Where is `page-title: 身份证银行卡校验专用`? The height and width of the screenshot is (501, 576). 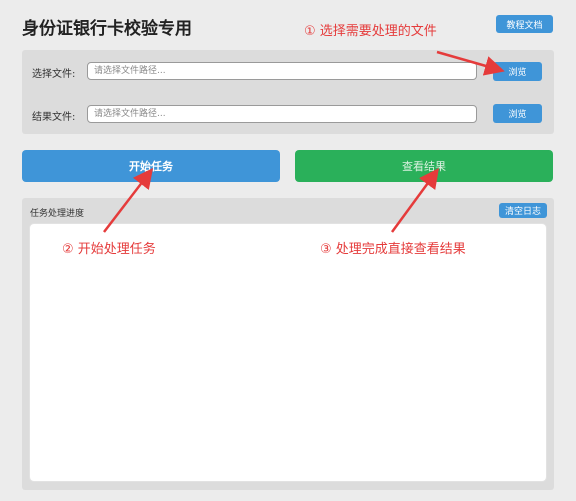
page-title: 身份证银行卡校验专用 is located at coordinates (107, 29).